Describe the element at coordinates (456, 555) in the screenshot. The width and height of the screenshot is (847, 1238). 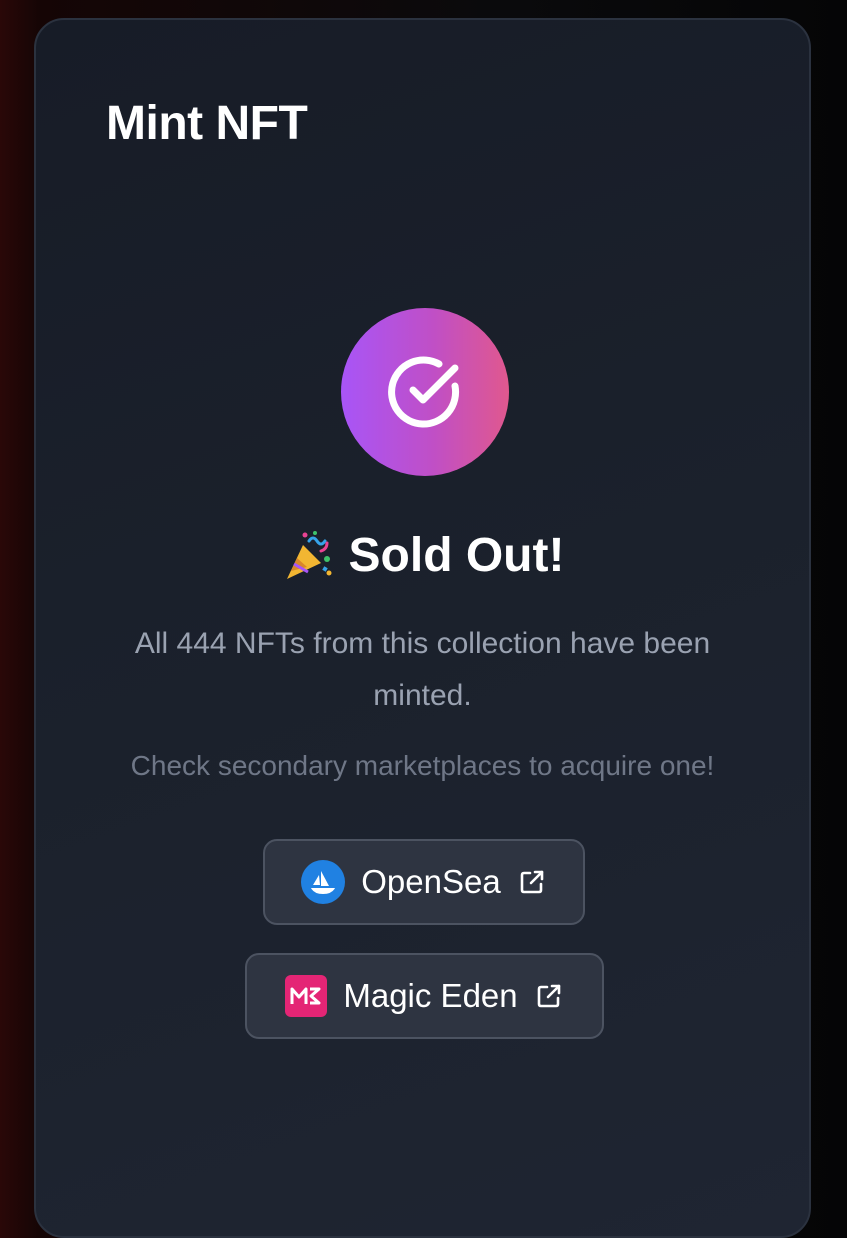
I see `sold-out-heading: Sold Out!` at that location.